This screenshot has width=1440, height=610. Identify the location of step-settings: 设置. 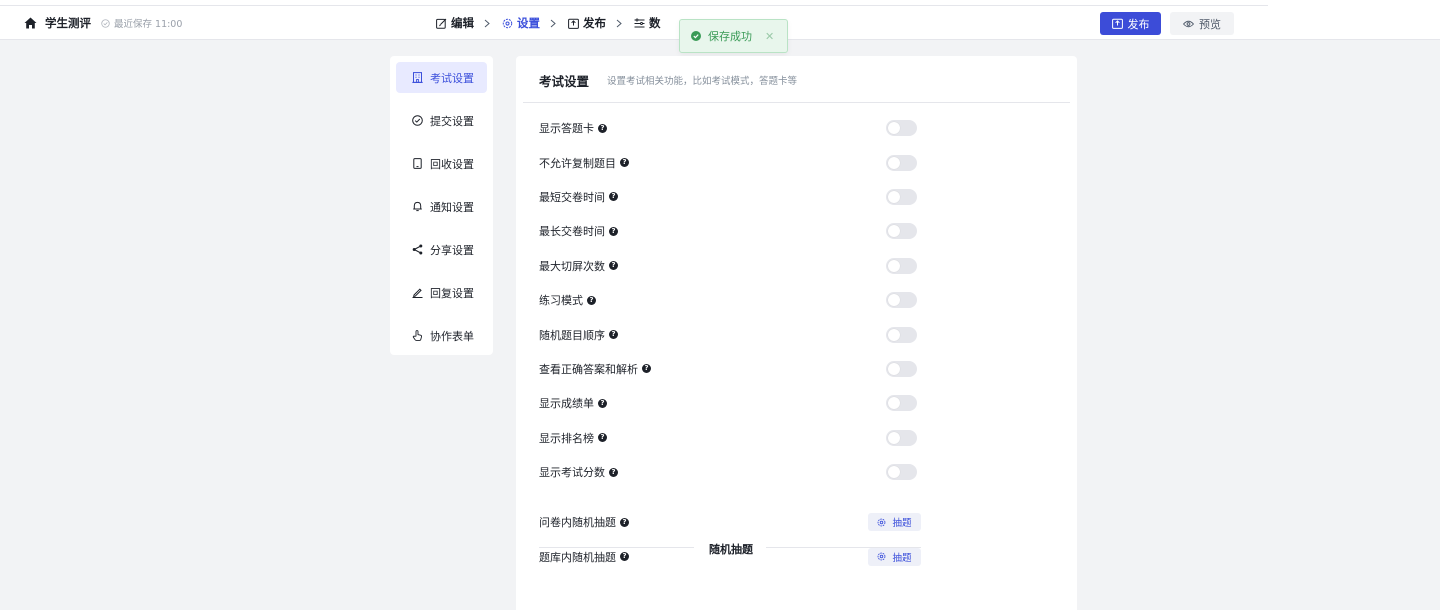
(521, 23).